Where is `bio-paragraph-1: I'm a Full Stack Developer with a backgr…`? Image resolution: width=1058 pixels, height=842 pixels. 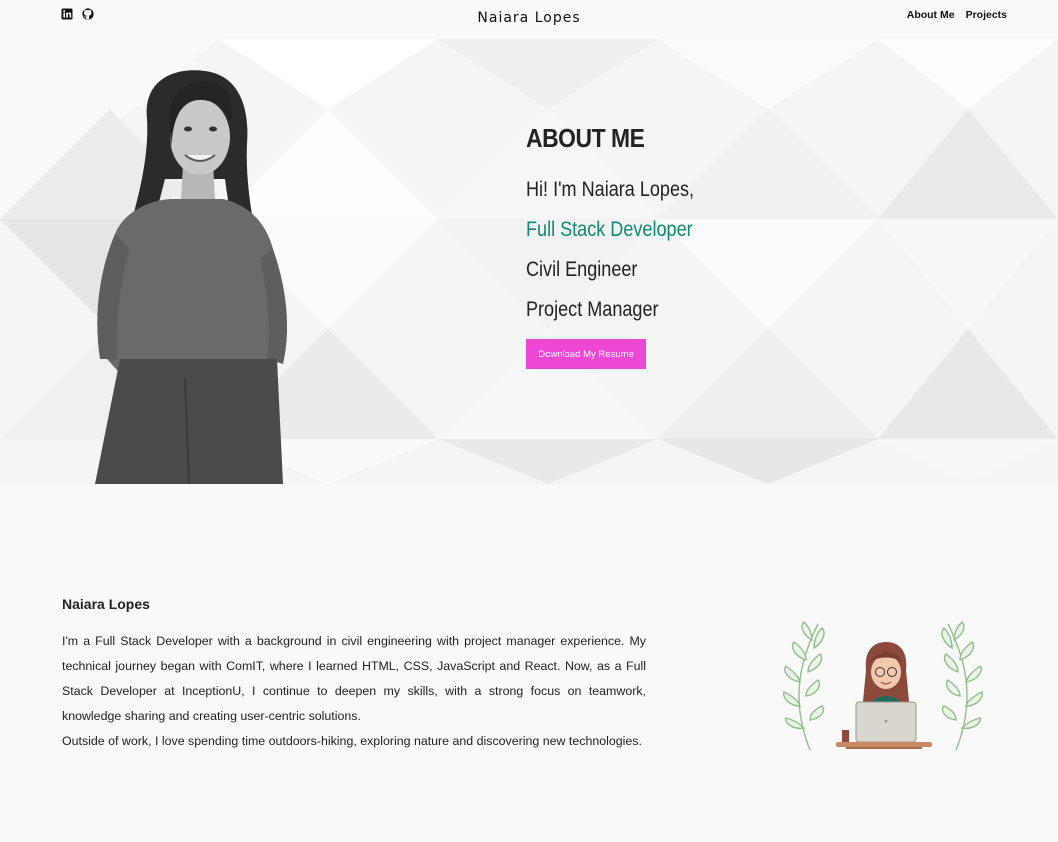
bio-paragraph-1: I'm a Full Stack Developer with a backgr… is located at coordinates (354, 678).